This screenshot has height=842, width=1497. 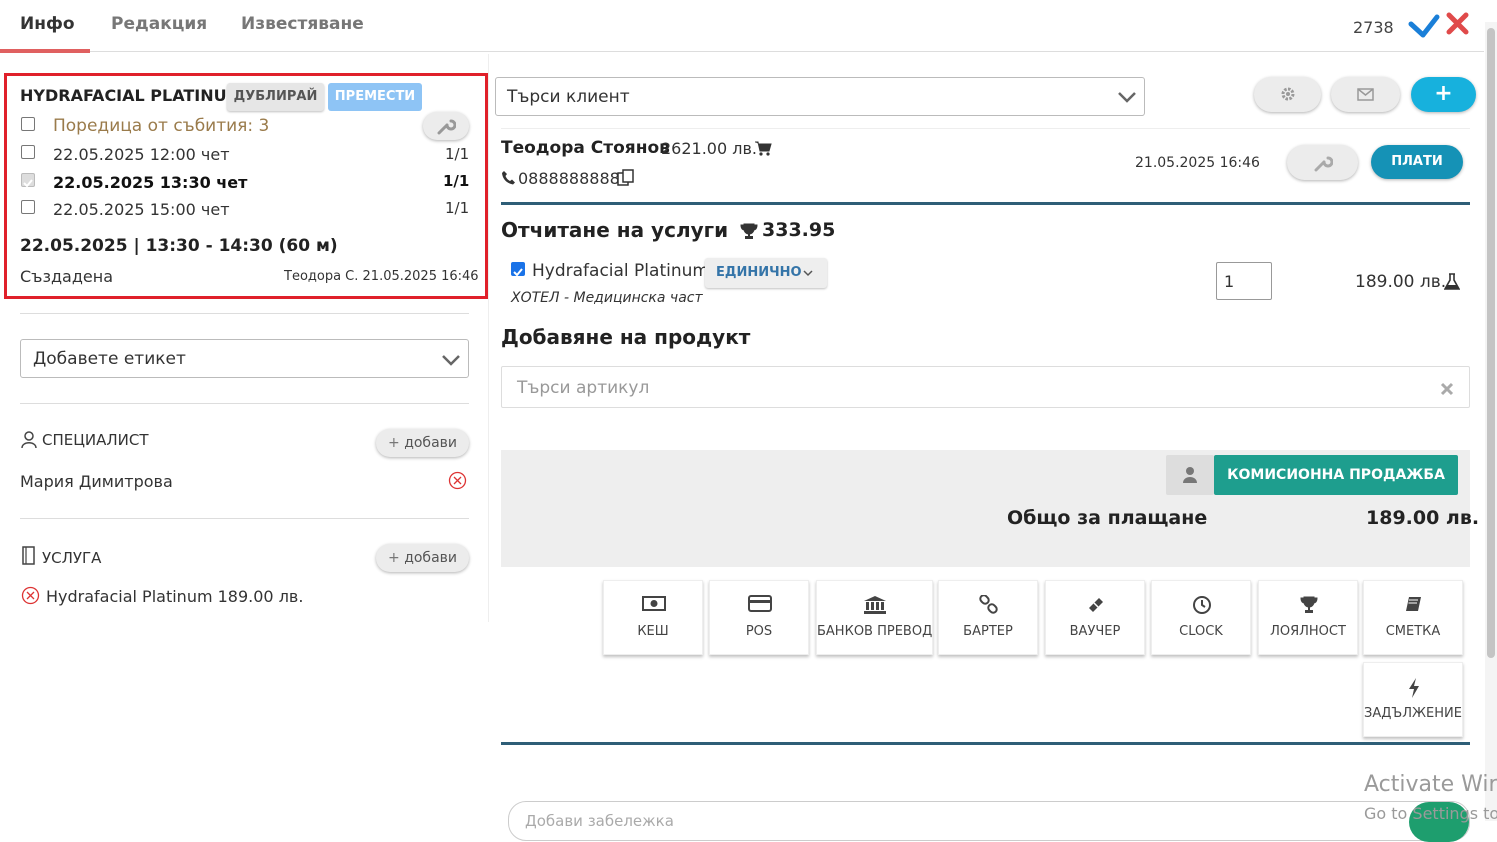 I want to click on add-client-button: +, so click(x=1443, y=94).